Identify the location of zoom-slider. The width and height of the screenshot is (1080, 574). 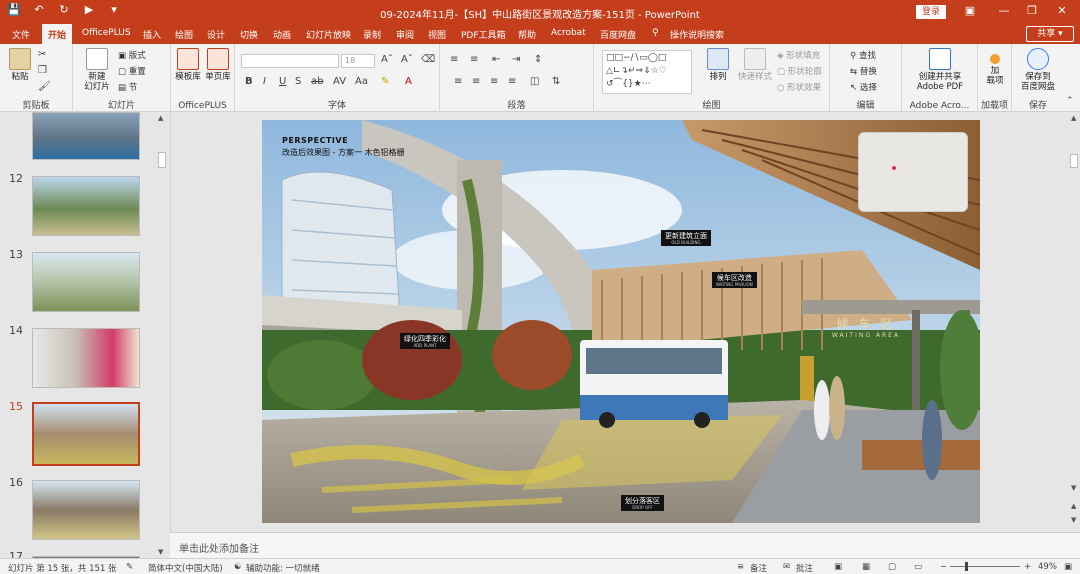
(985, 566).